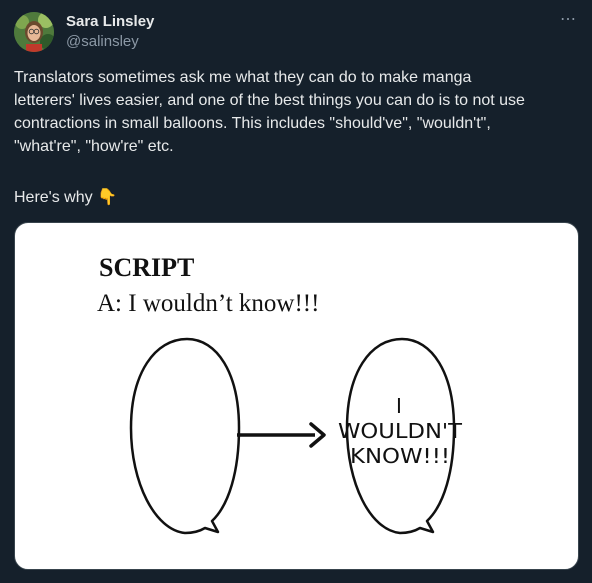 The width and height of the screenshot is (592, 583). I want to click on balloon-text-line2: WOULDN'T, so click(400, 431).